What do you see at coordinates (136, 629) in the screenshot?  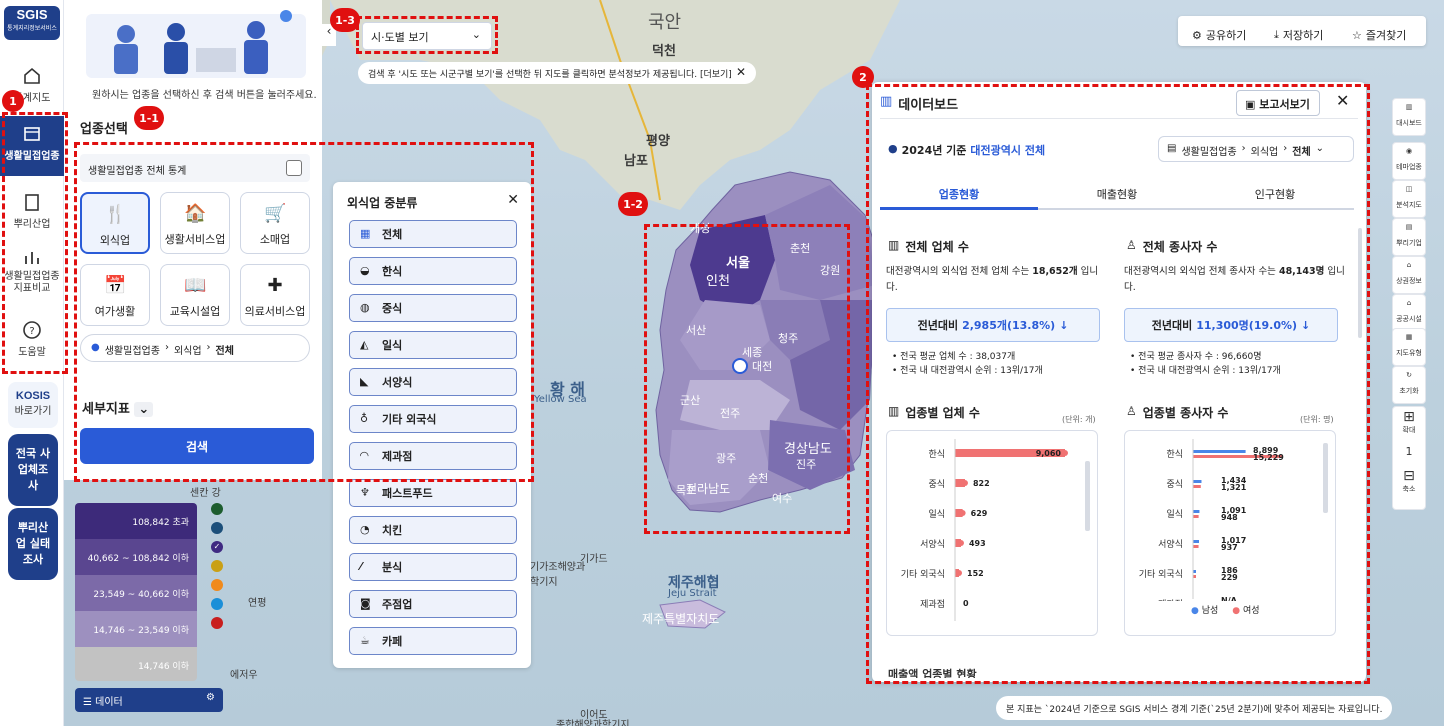 I see `legend-row: 14,746 ~ 23,549 이하` at bounding box center [136, 629].